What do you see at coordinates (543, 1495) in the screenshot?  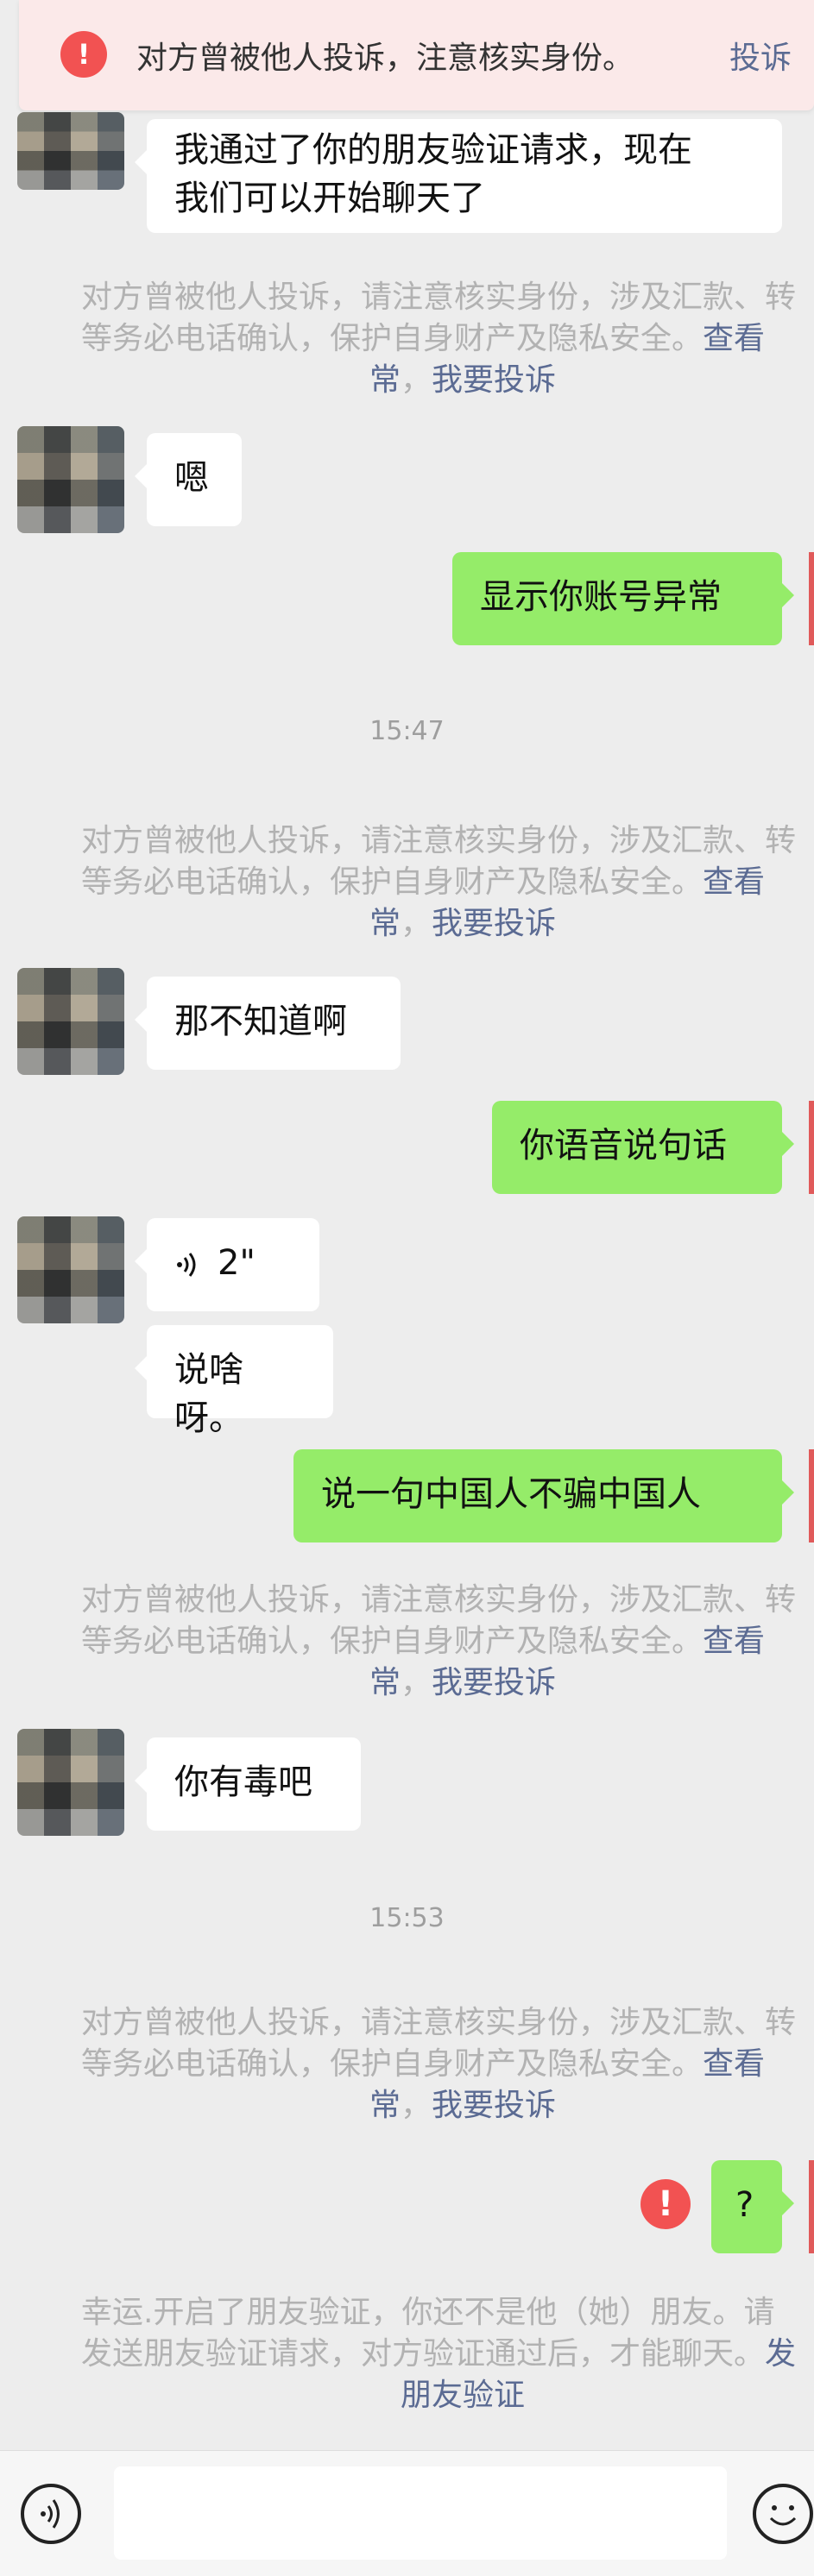 I see `message-bubble-self: 说一句中国人不骗中国人` at bounding box center [543, 1495].